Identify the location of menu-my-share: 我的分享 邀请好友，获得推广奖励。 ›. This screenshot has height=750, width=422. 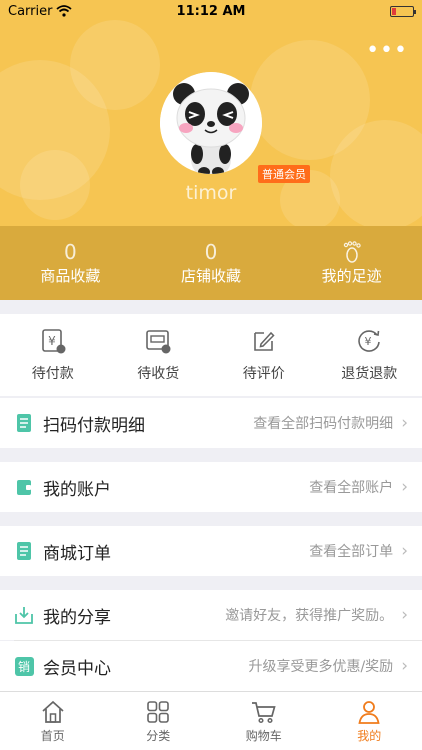
(211, 615).